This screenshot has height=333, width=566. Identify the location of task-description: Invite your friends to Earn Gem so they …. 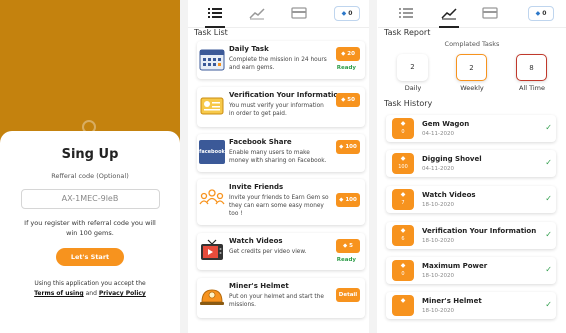
(279, 206).